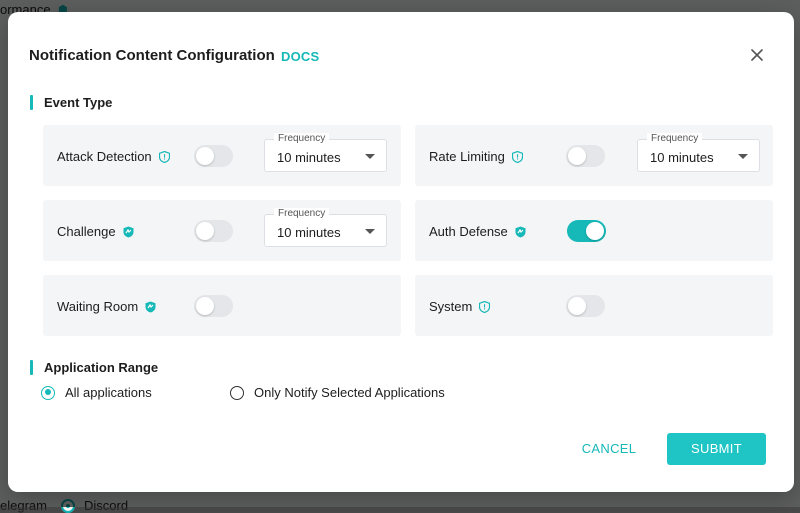  I want to click on event-card-attack-detection: Attack Detection Frequency 10 minutes, so click(222, 155).